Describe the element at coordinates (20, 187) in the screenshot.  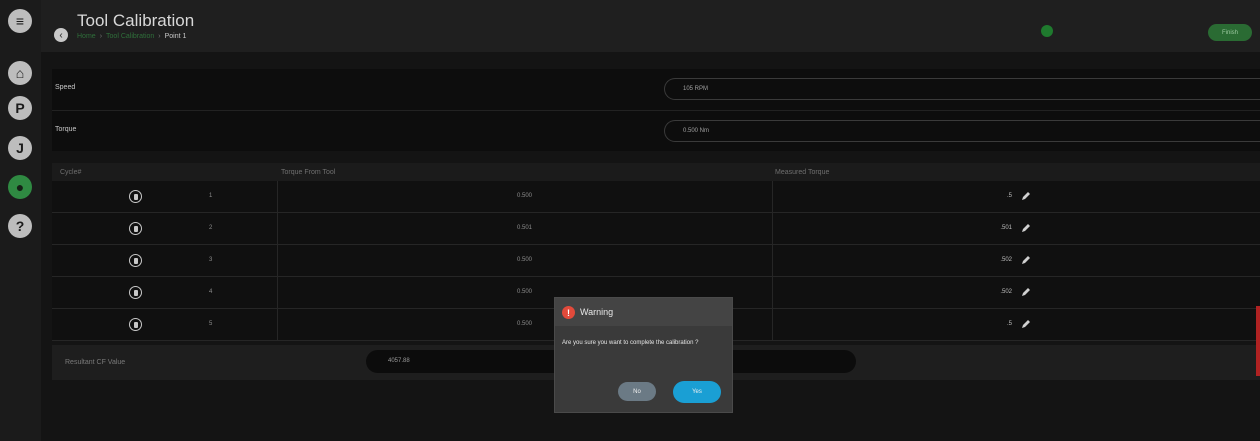
I see `user-icon: ●` at that location.